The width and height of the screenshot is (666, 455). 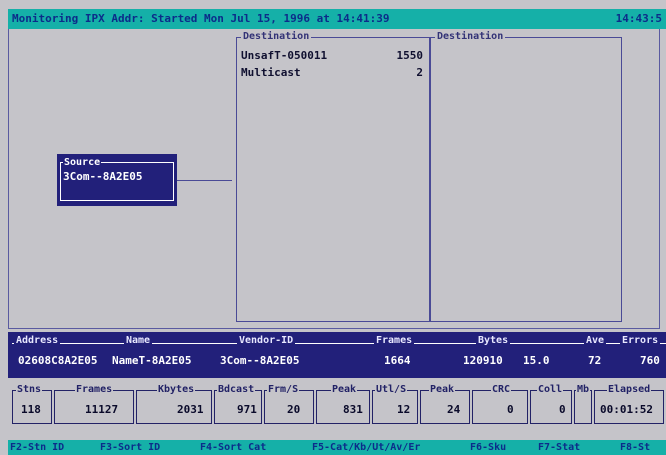 I want to click on stat-label: Frm/S, so click(x=283, y=389).